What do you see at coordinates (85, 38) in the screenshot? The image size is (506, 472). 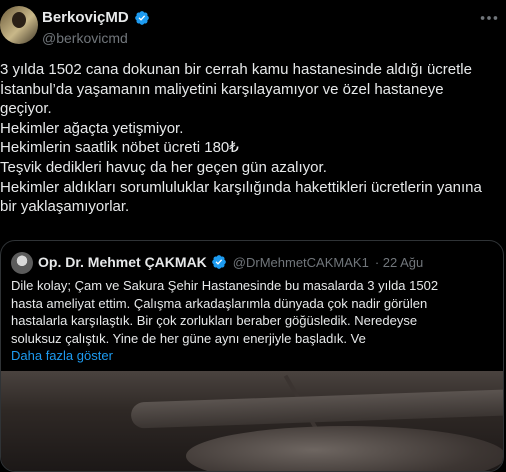 I see `author-handle: @berkovicmd` at bounding box center [85, 38].